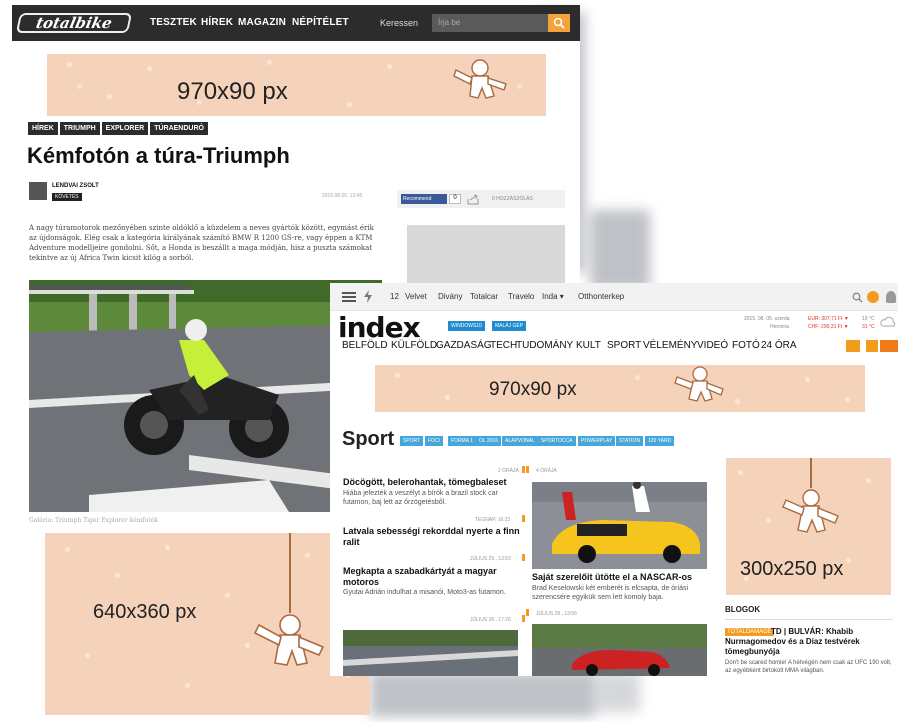 Image resolution: width=898 pixels, height=722 pixels. I want to click on section-tab: STATION, so click(629, 441).